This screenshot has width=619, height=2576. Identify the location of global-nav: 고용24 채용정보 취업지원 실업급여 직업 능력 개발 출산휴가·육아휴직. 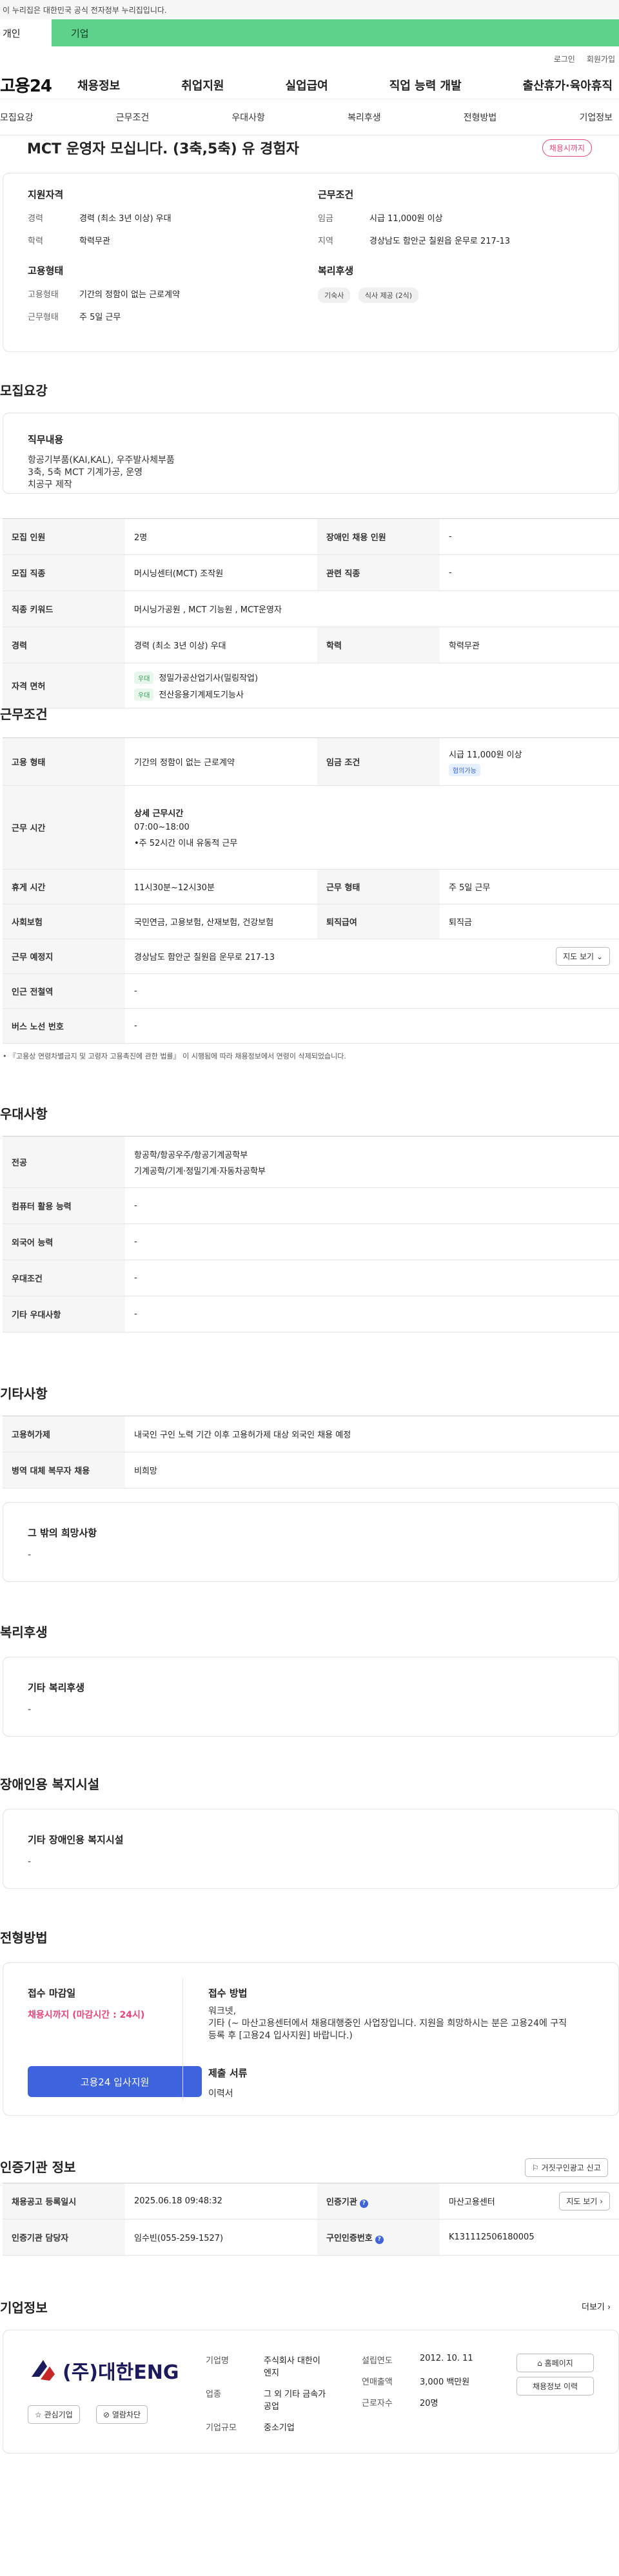
(309, 85).